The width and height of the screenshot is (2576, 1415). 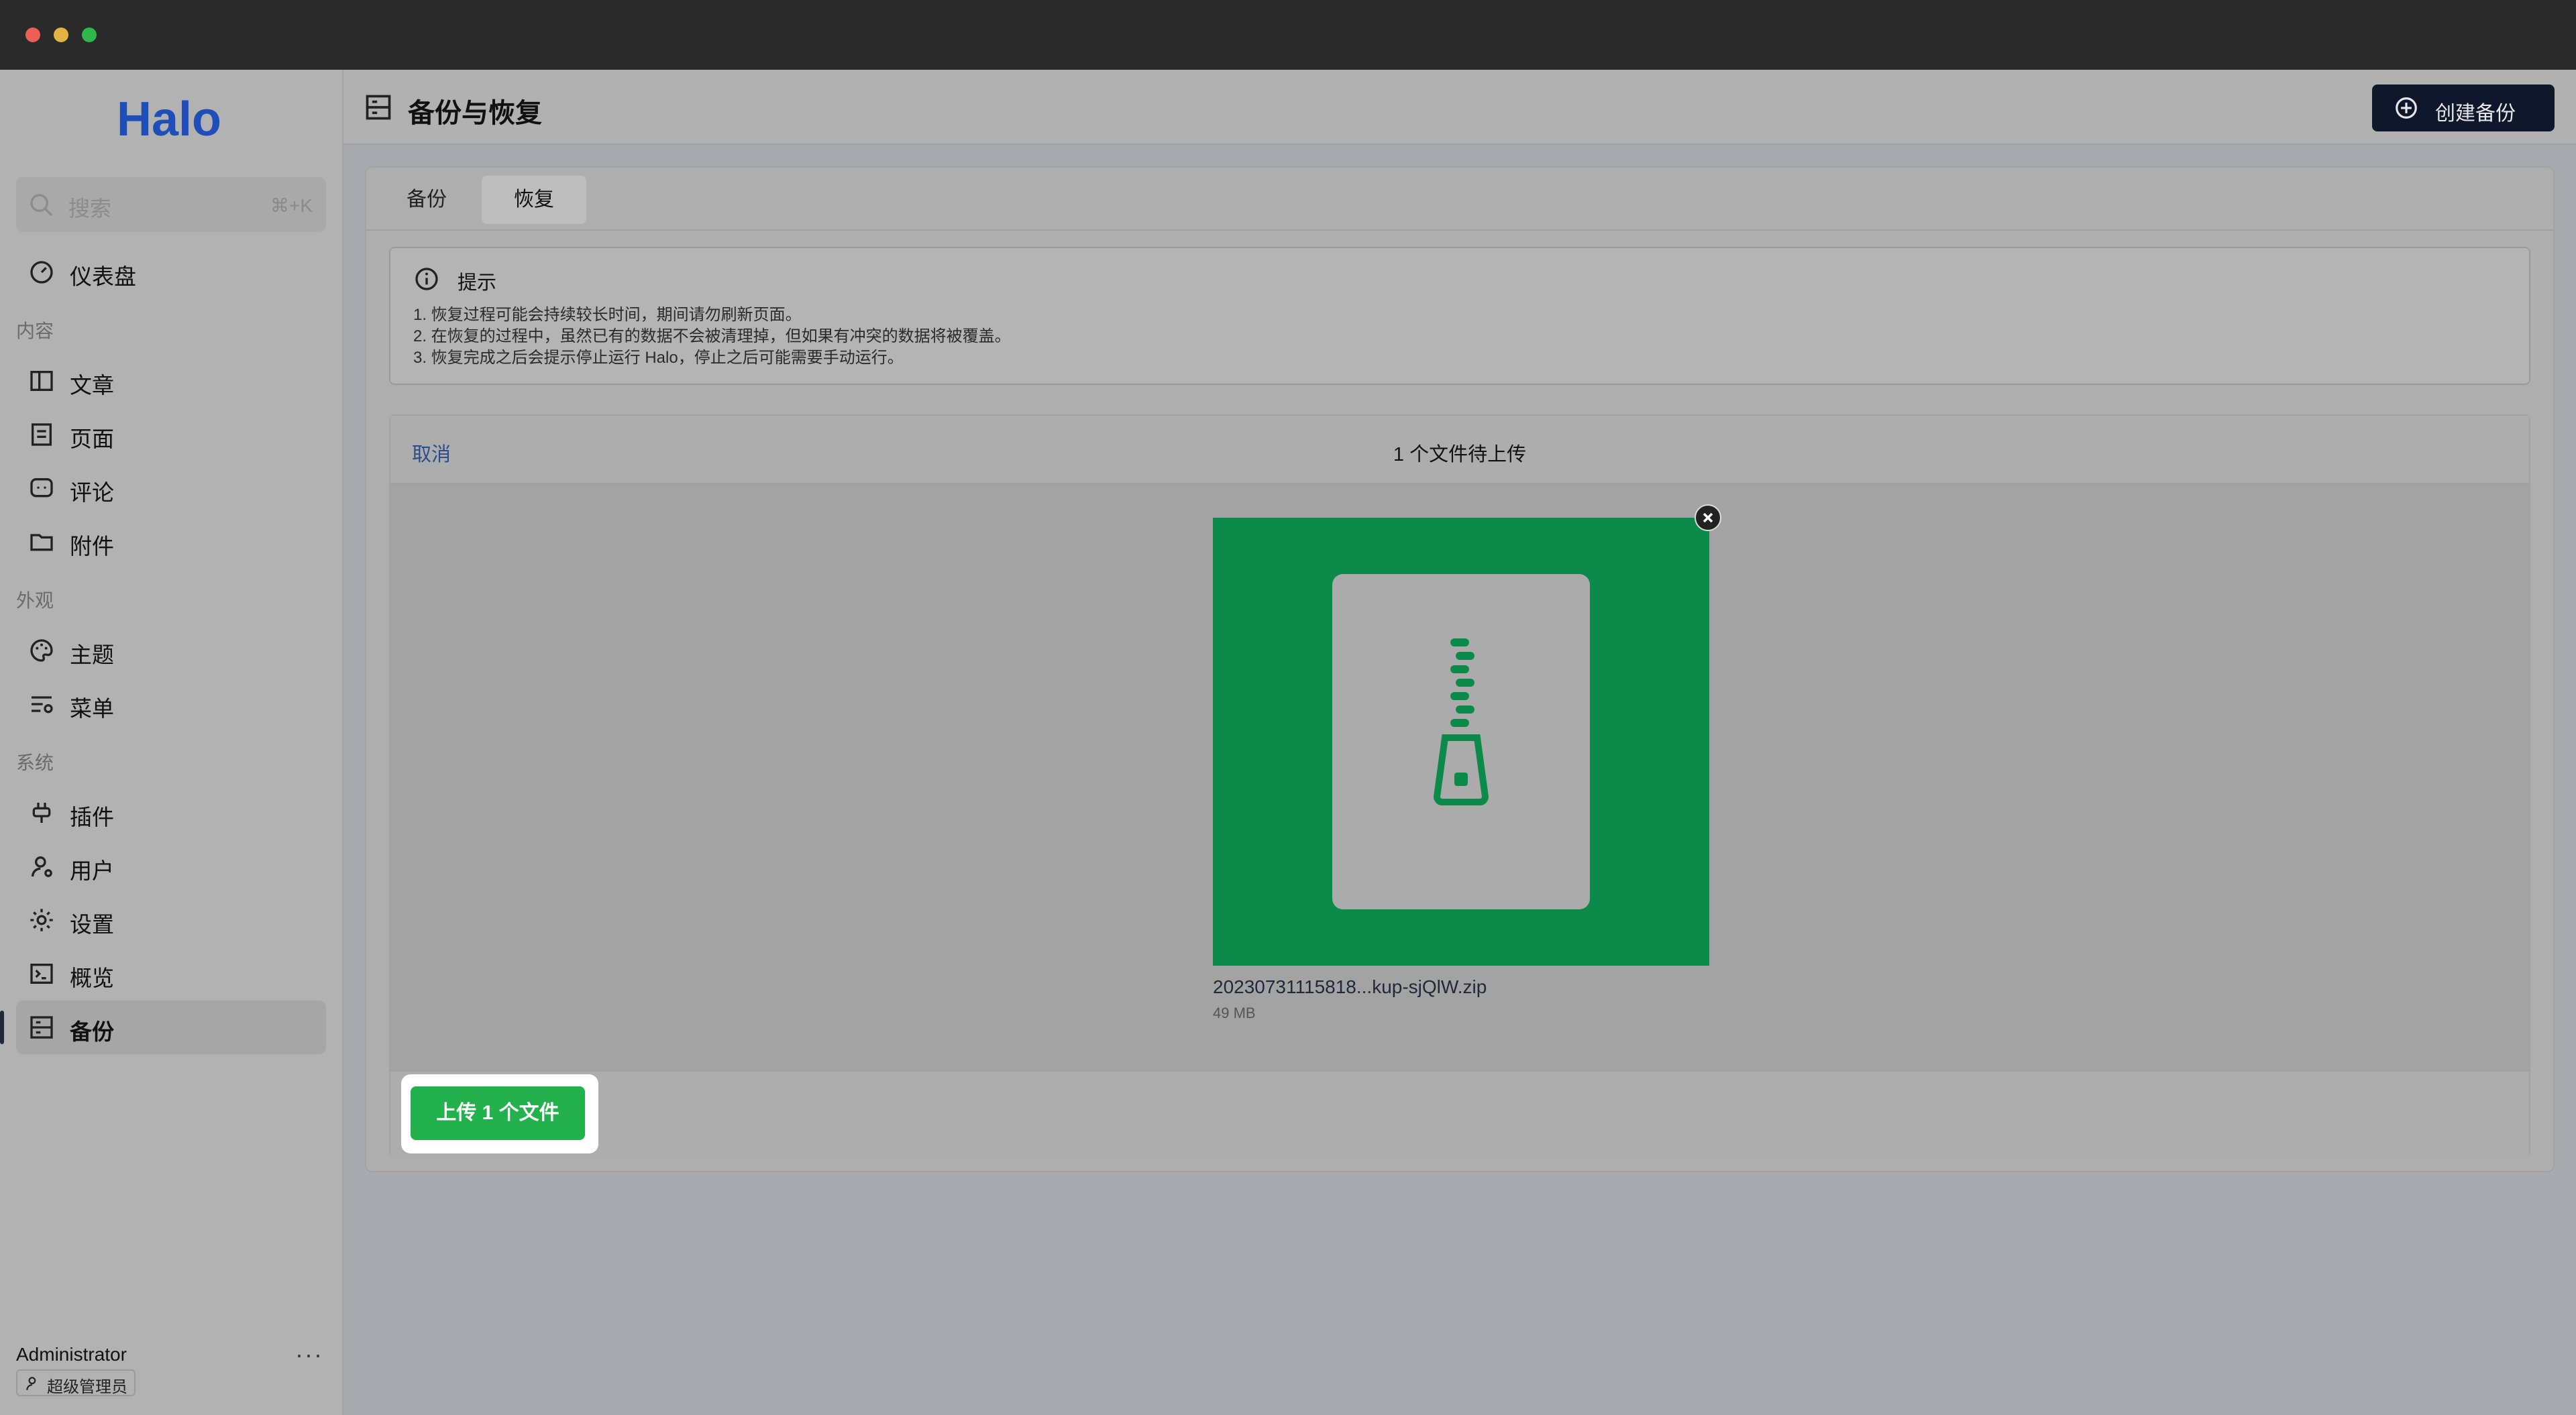 What do you see at coordinates (42, 705) in the screenshot?
I see `menu-icon` at bounding box center [42, 705].